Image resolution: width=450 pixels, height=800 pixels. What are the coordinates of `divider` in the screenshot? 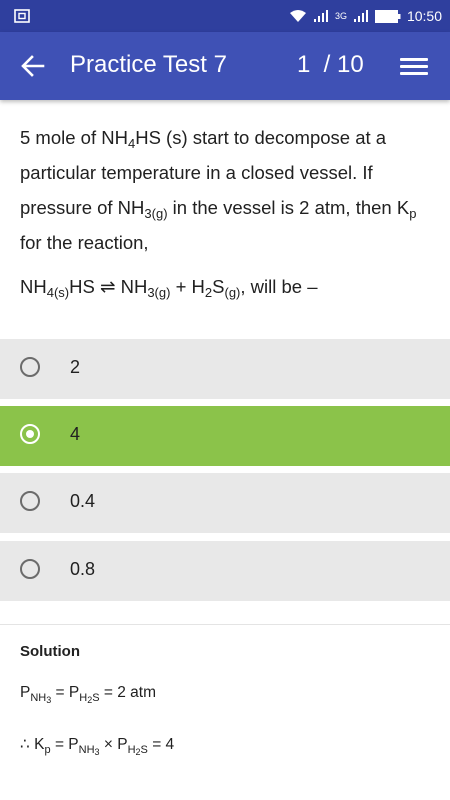 It's located at (225, 624).